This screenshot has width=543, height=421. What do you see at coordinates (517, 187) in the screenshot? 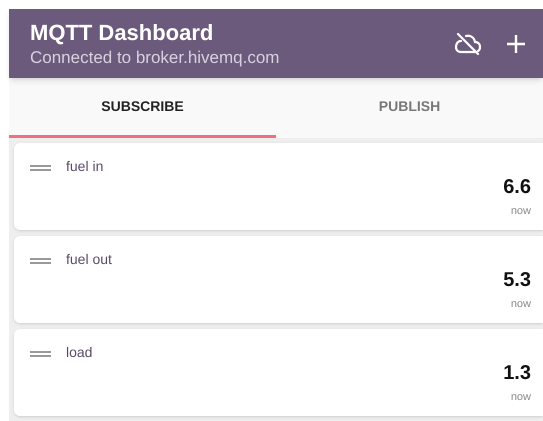
I see `value-reading: 6.6` at bounding box center [517, 187].